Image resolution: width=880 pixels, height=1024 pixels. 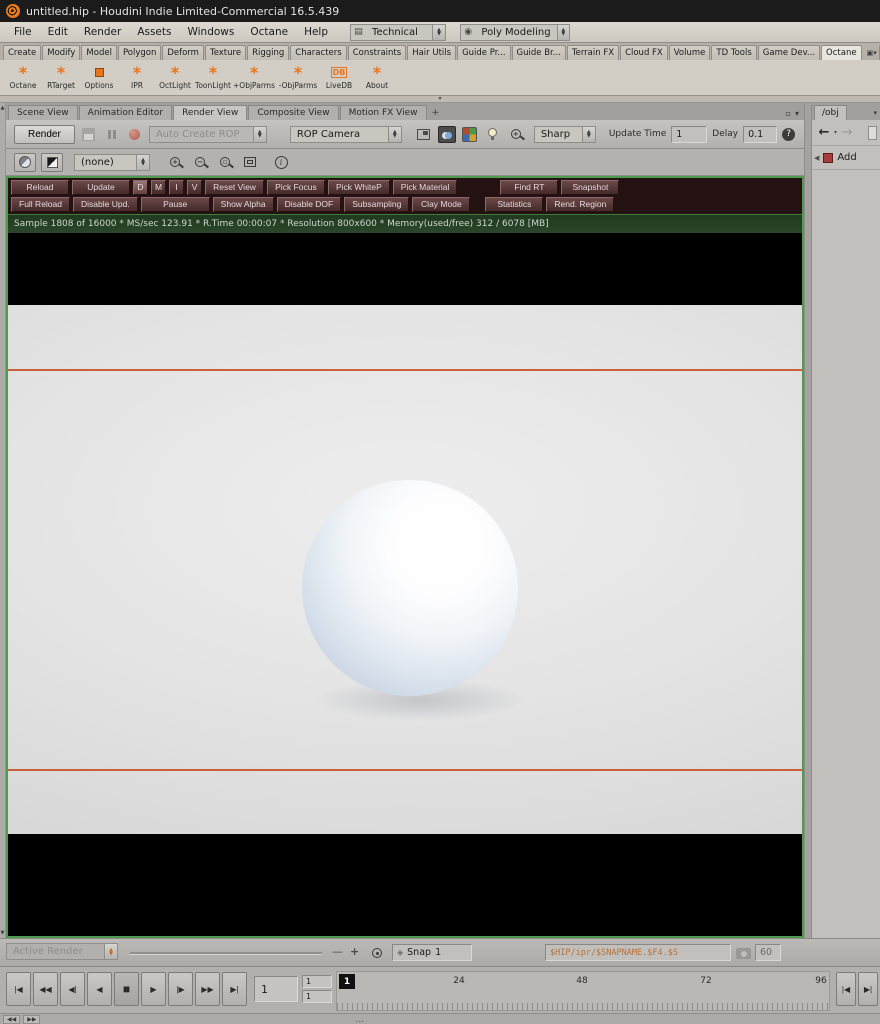 What do you see at coordinates (564, 134) in the screenshot?
I see `filter-dropdown: Sharp ▲ ▼` at bounding box center [564, 134].